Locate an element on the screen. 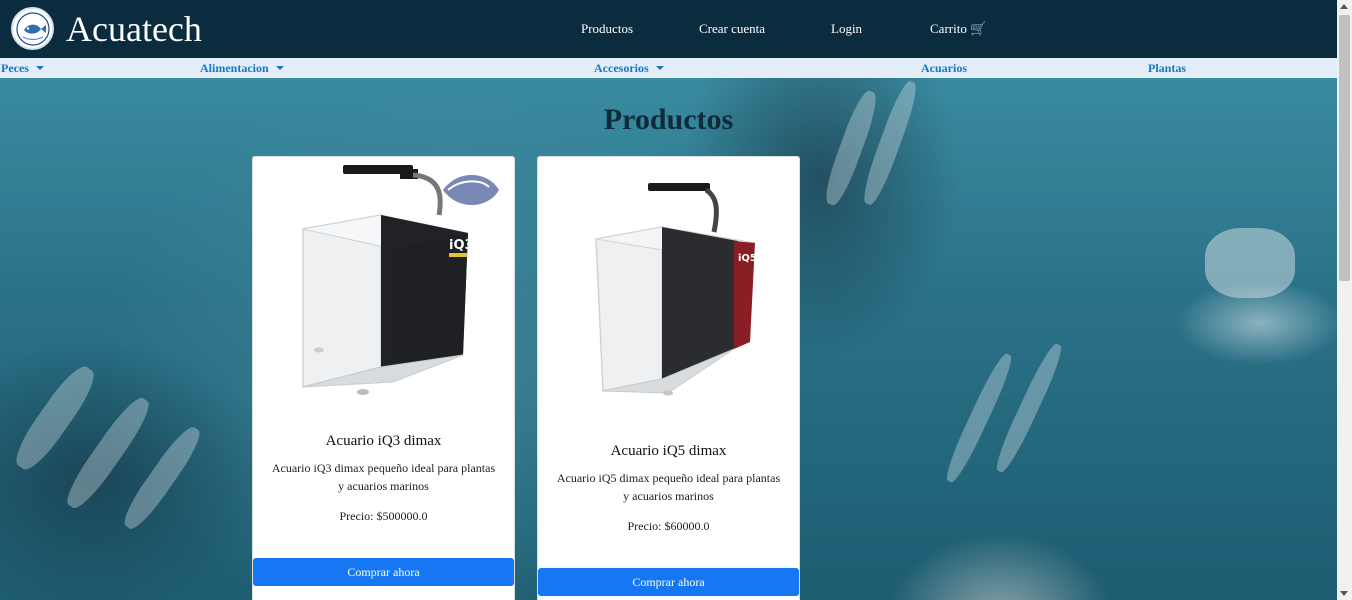  nav-productos: Productos is located at coordinates (607, 29).